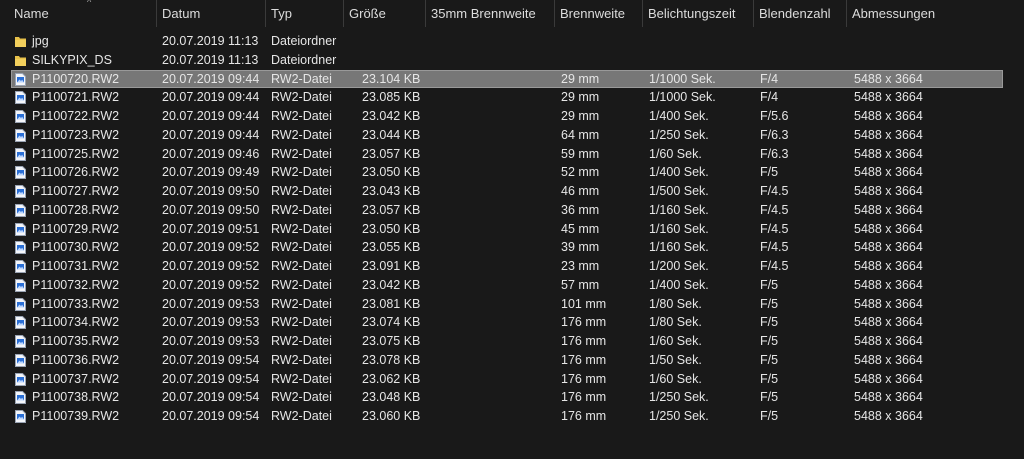  Describe the element at coordinates (907, 13) in the screenshot. I see `column-header-dimensions: Abmessungen` at that location.